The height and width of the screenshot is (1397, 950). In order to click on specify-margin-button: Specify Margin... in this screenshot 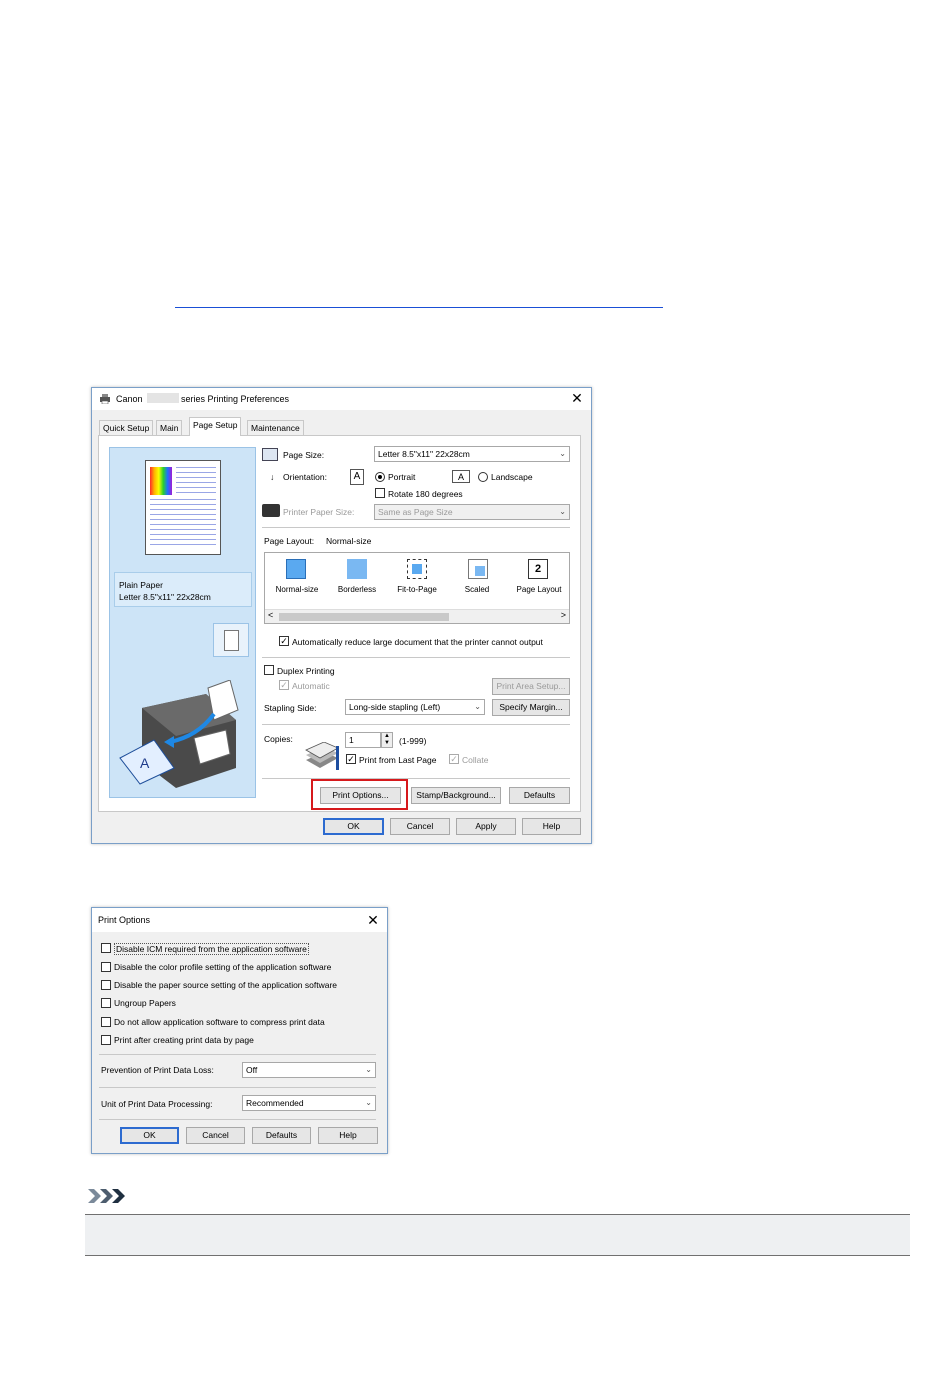, I will do `click(531, 707)`.